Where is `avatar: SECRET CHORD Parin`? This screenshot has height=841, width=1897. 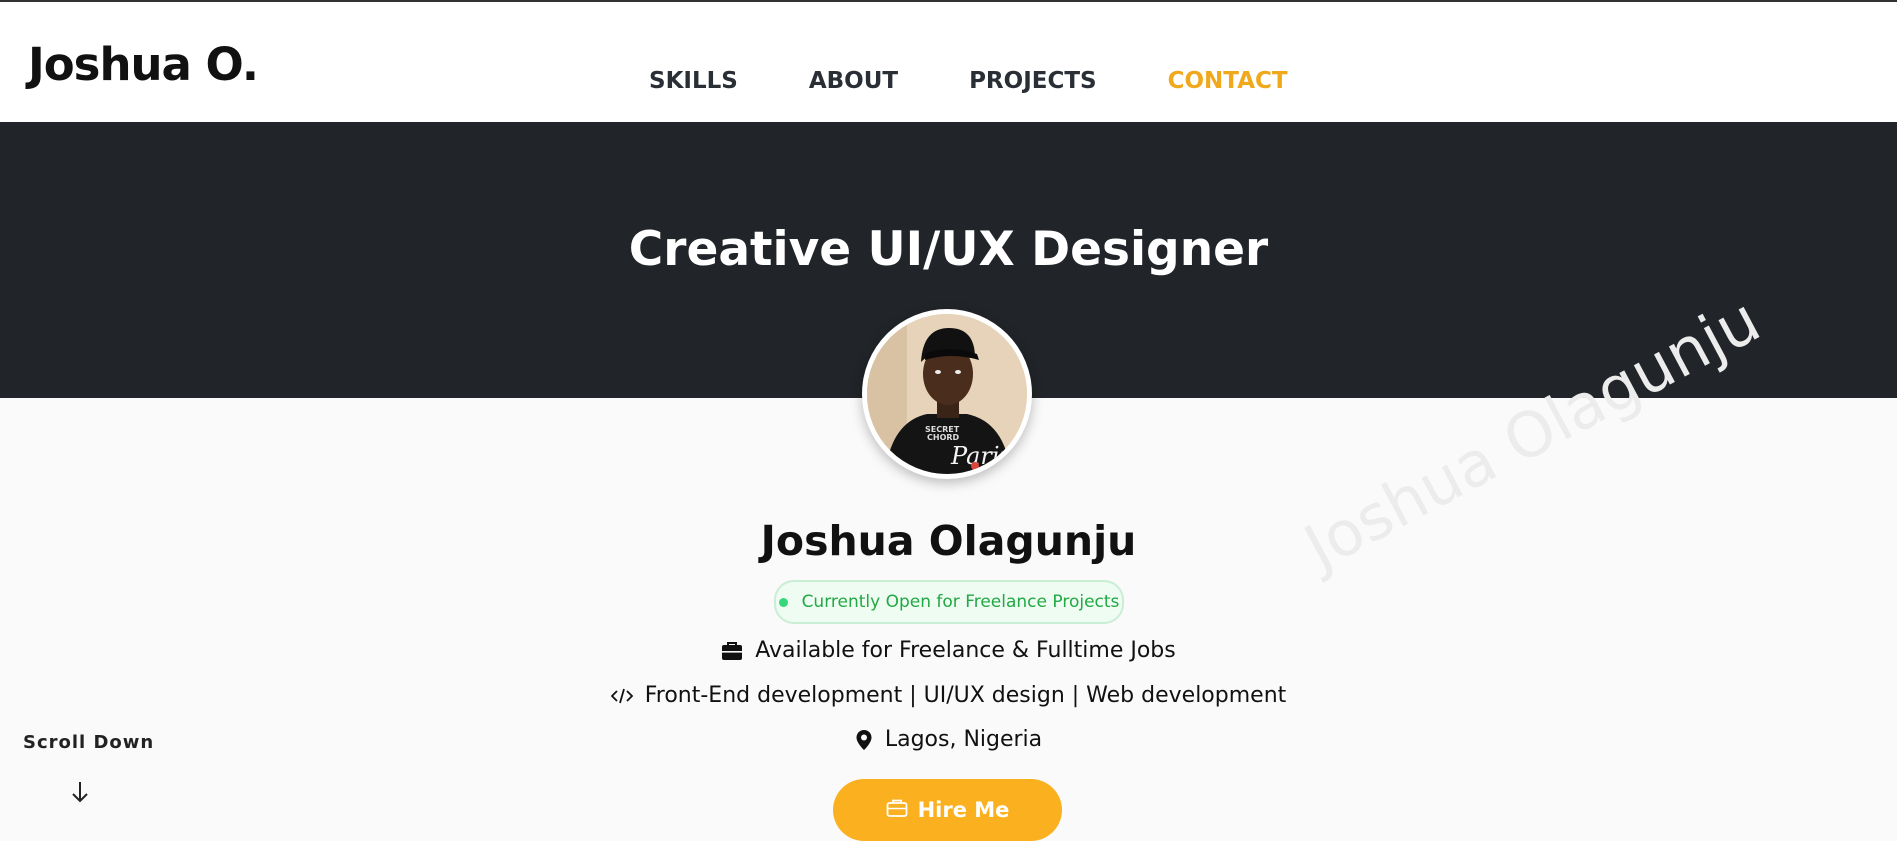 avatar: SECRET CHORD Parin is located at coordinates (947, 394).